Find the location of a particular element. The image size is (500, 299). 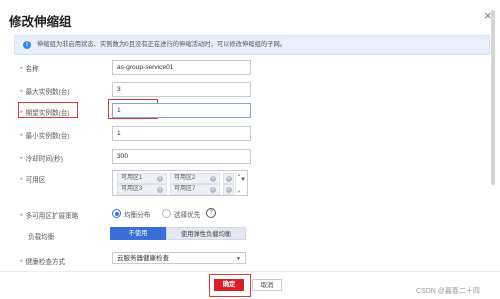

desired-instances-input: 1 is located at coordinates (181, 110).